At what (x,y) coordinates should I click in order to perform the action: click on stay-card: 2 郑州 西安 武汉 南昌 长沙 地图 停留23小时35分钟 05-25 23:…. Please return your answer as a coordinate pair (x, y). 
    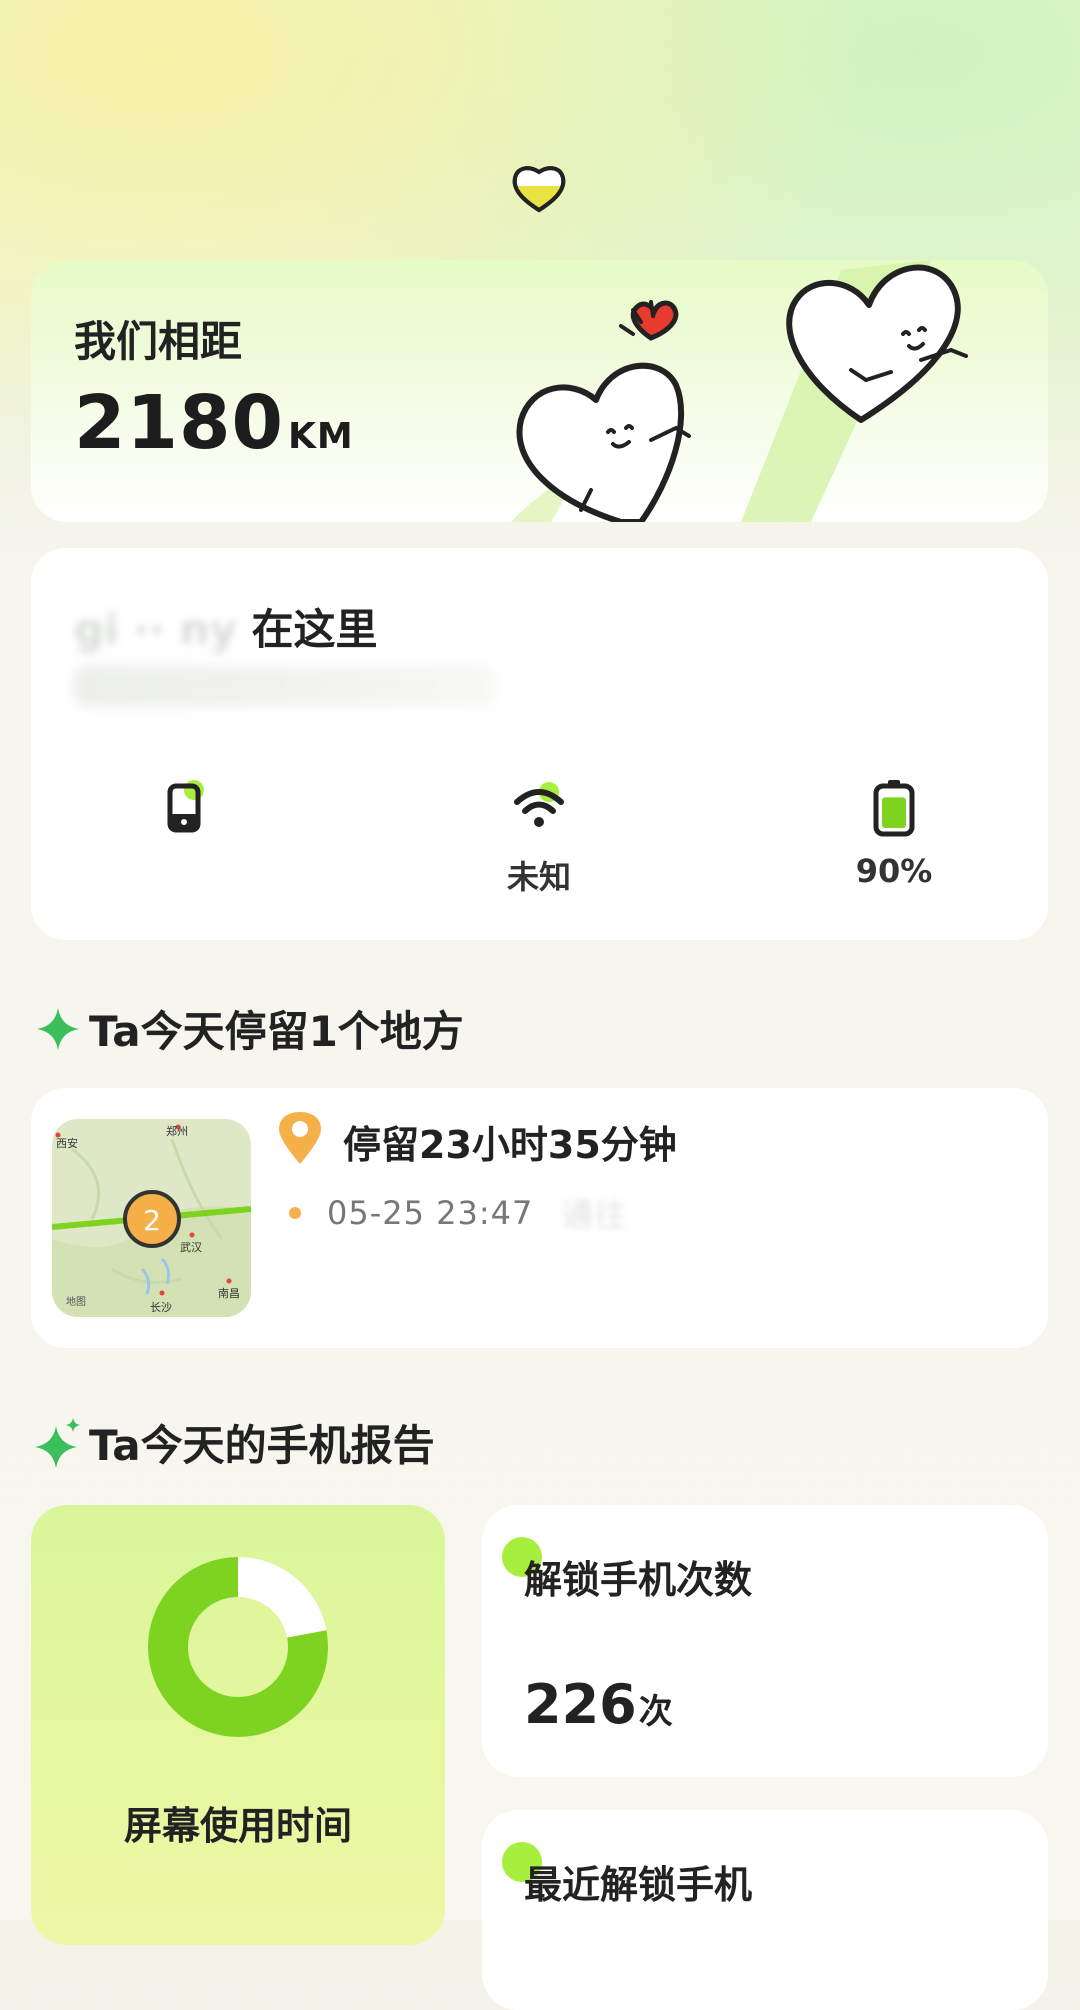
    Looking at the image, I should click on (539, 1218).